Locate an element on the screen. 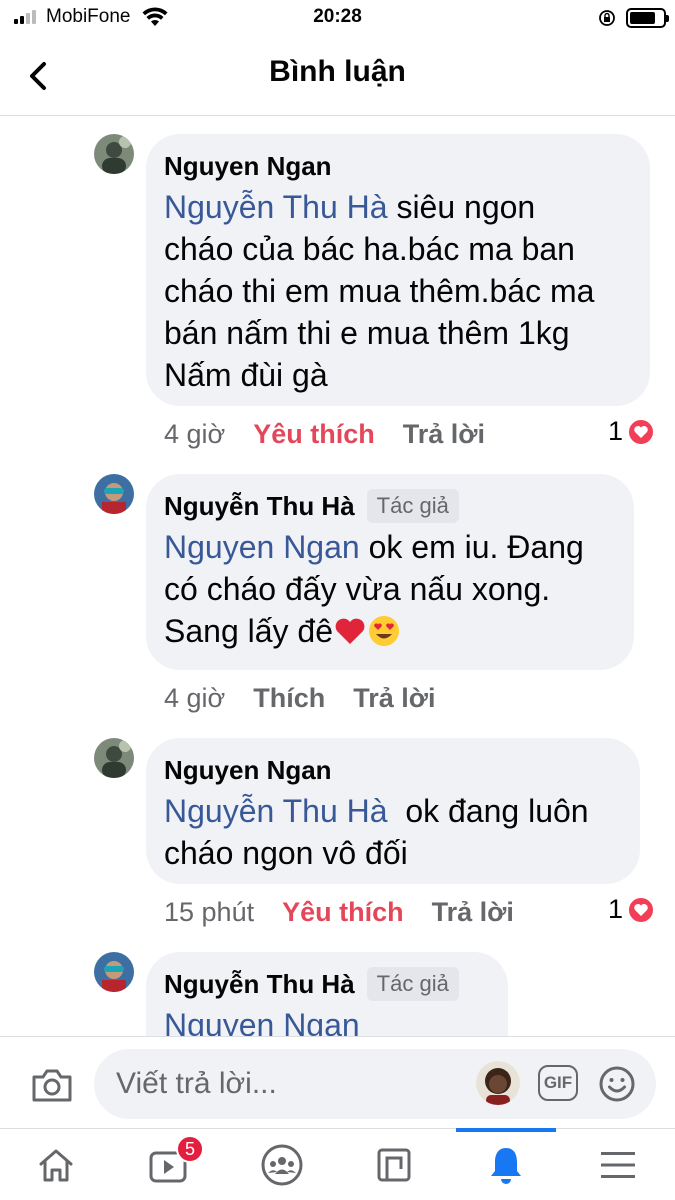 Image resolution: width=675 pixels, height=1200 pixels. bell-icon is located at coordinates (506, 1166).